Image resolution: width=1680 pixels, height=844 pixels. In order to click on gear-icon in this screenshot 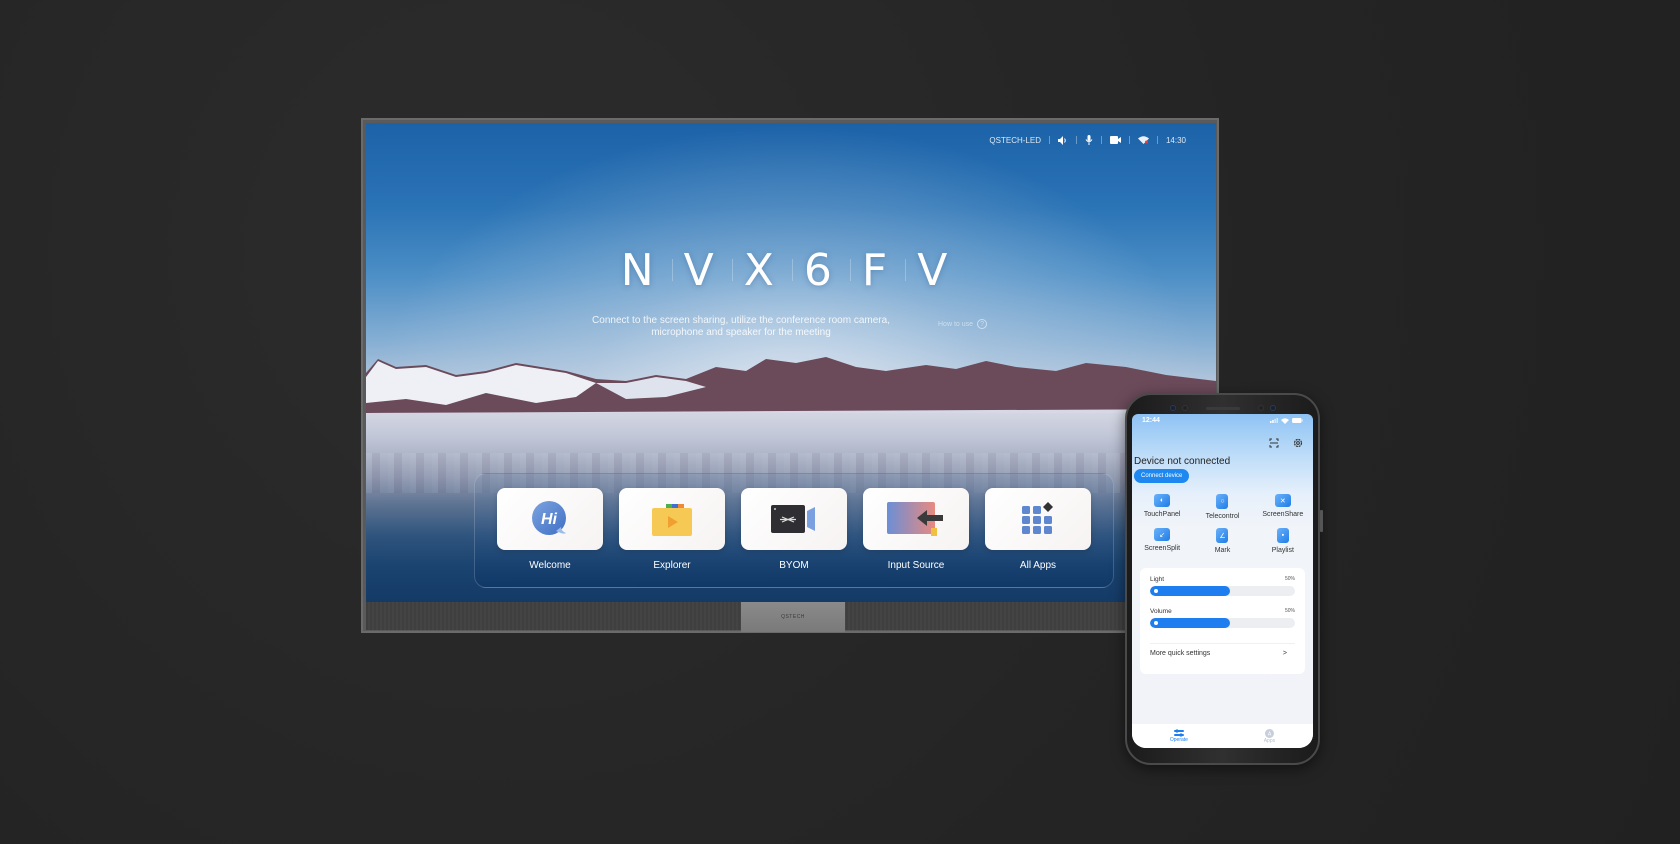, I will do `click(1298, 443)`.